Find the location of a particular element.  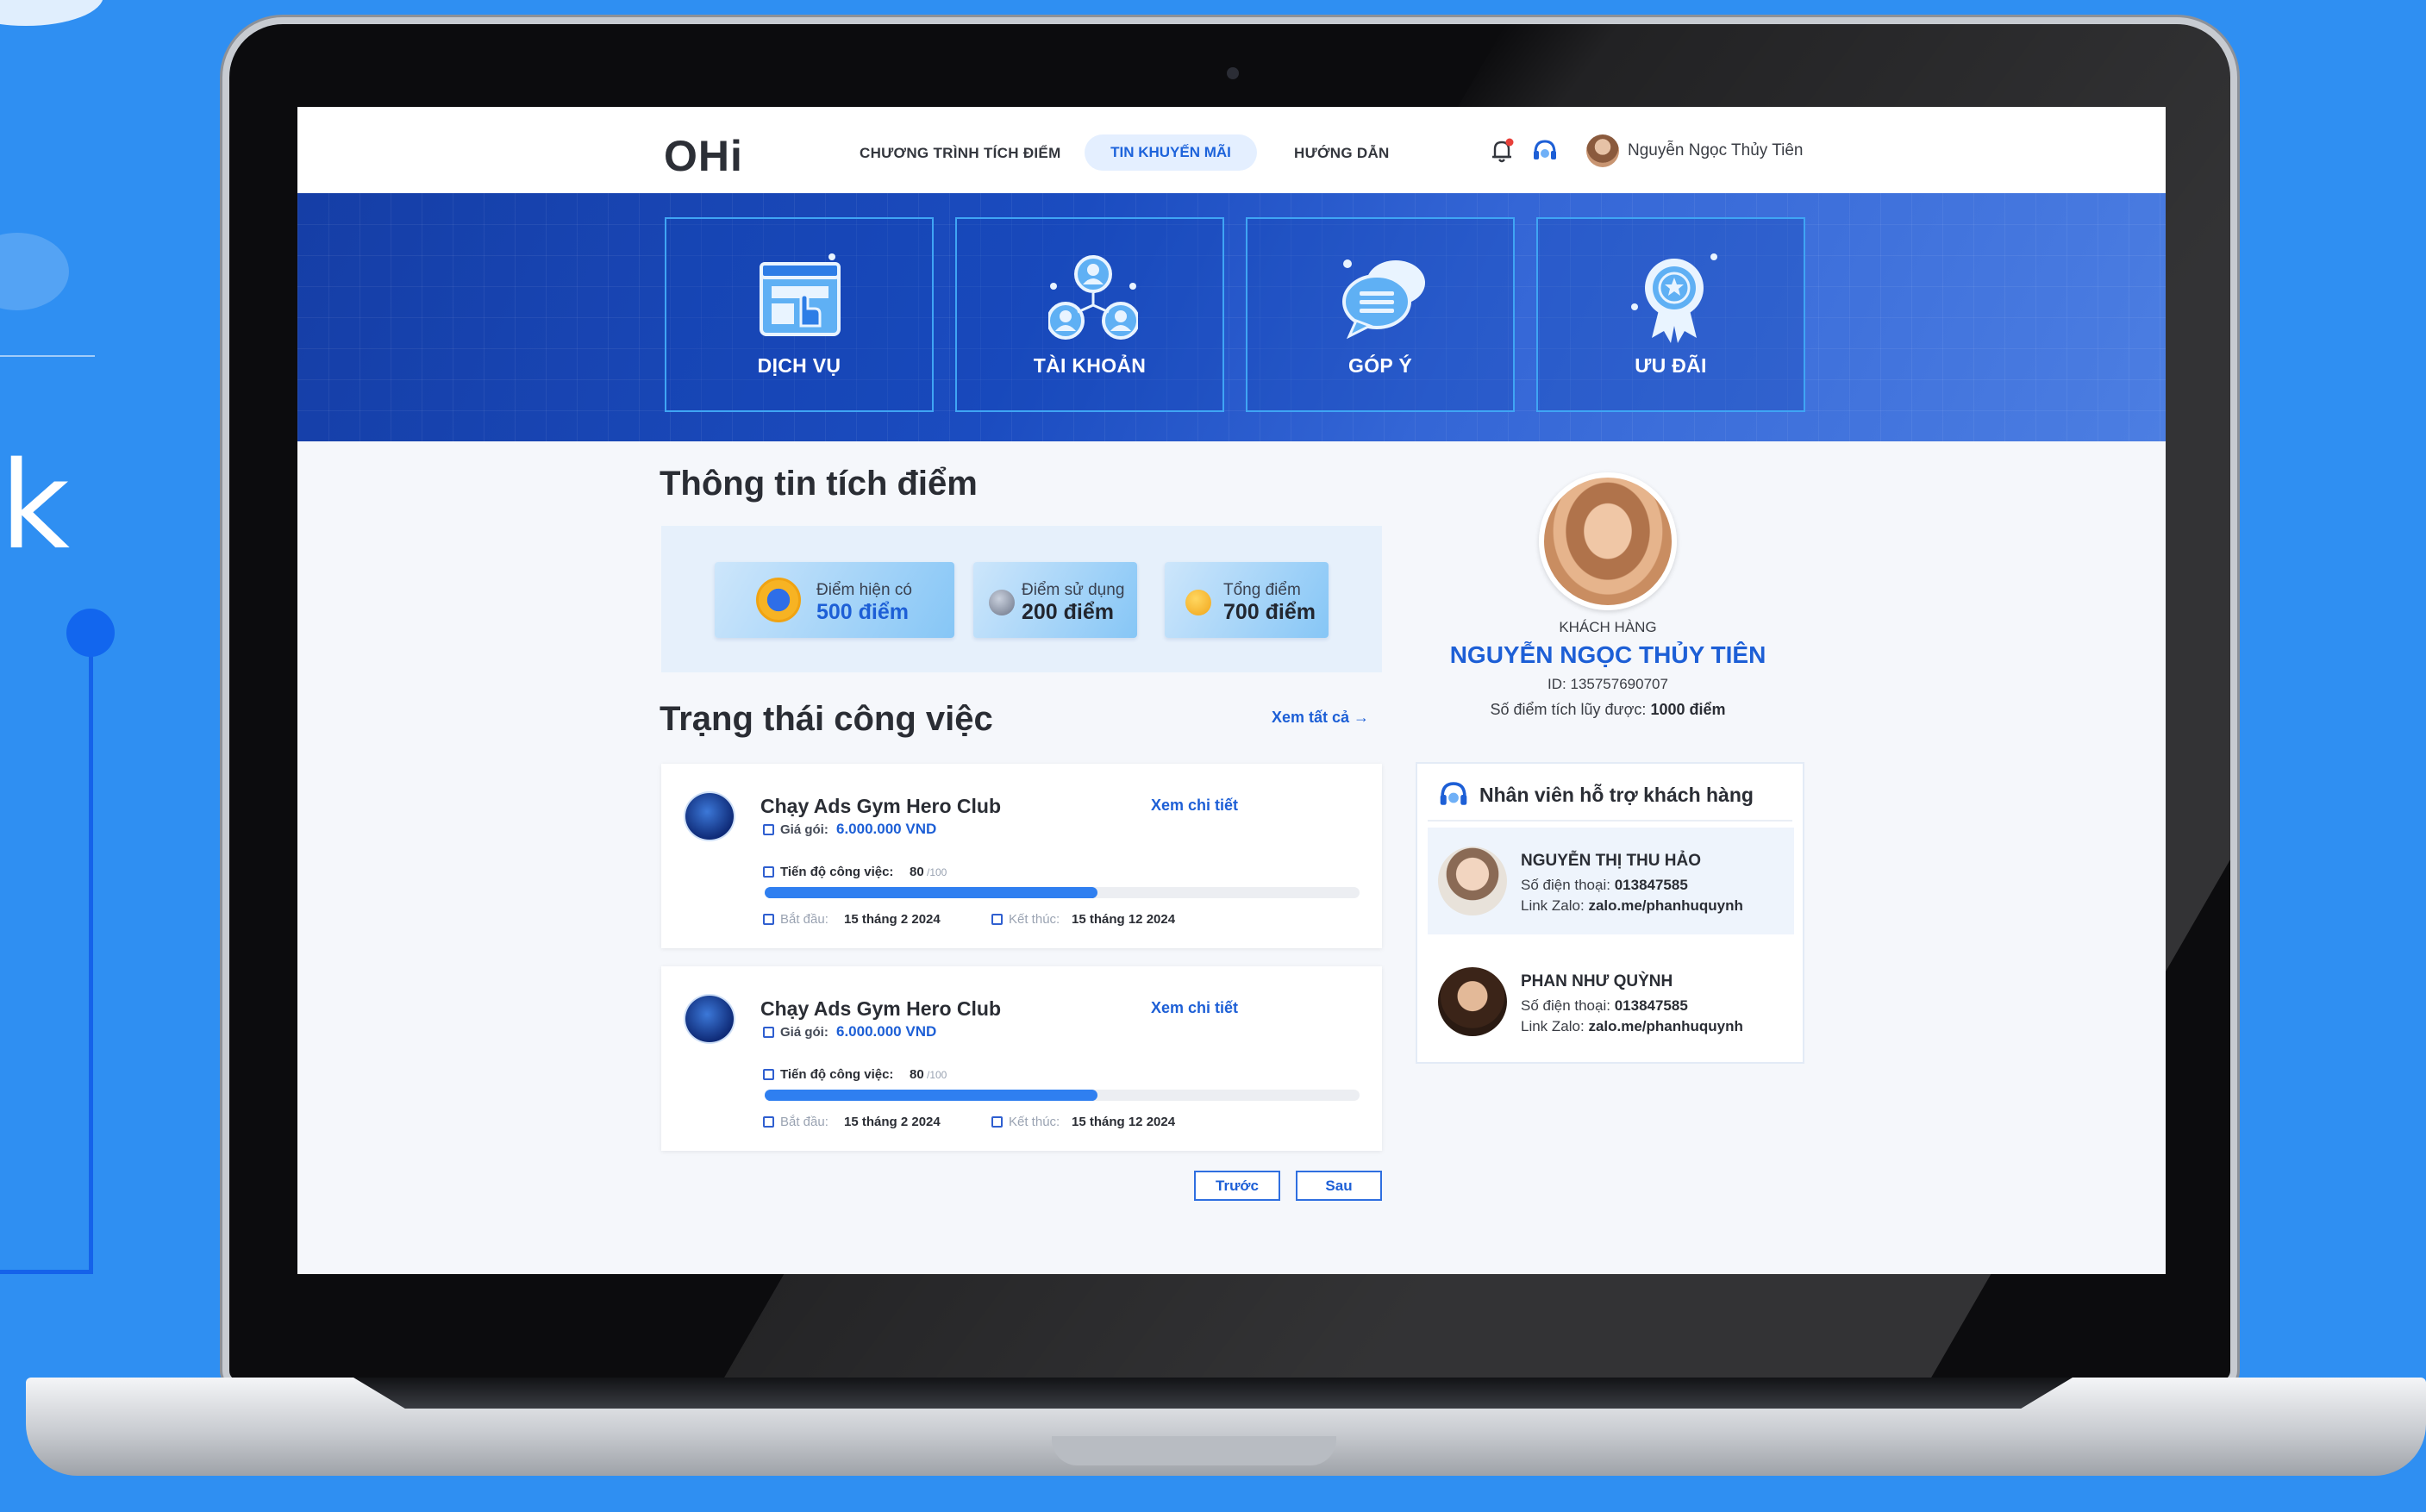

progress-bar-track is located at coordinates (1062, 1095).